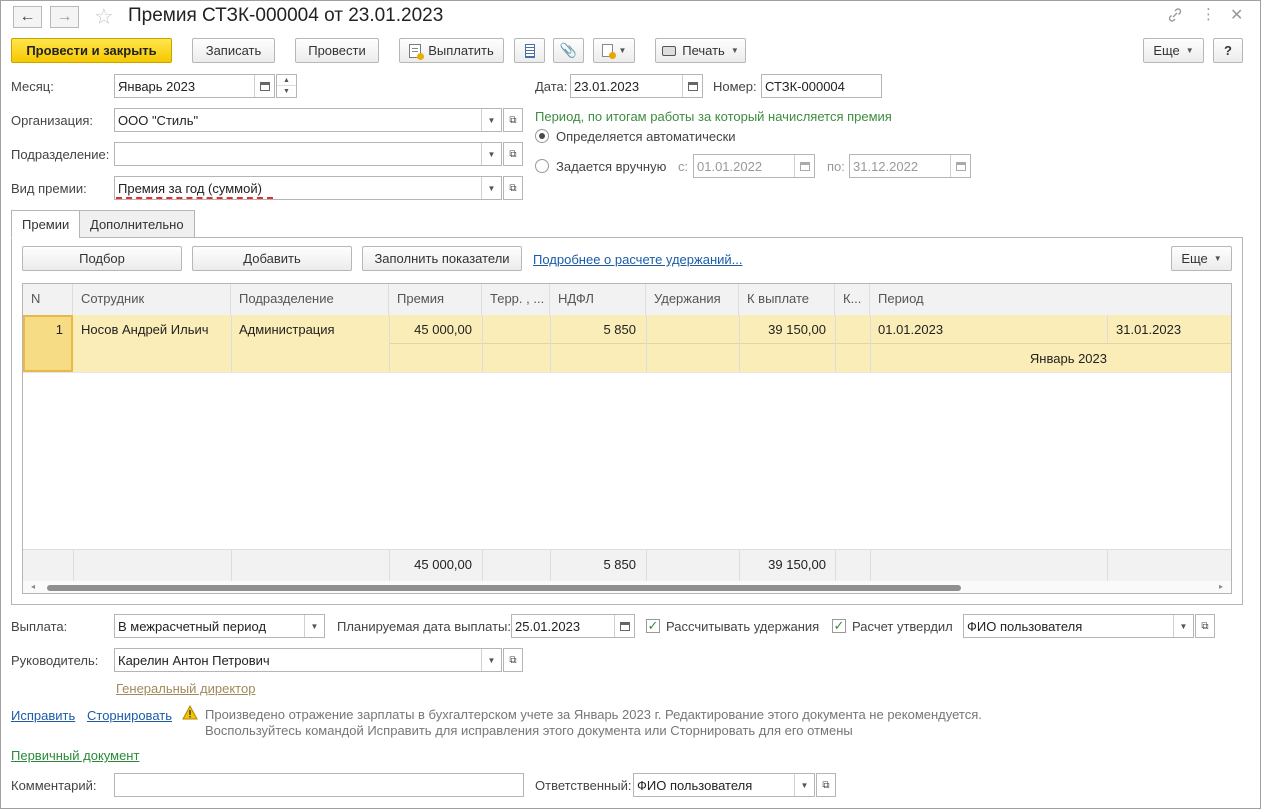 The image size is (1261, 809). Describe the element at coordinates (194, 660) in the screenshot. I see `manager-value: Карелин Антон Петрович` at that location.